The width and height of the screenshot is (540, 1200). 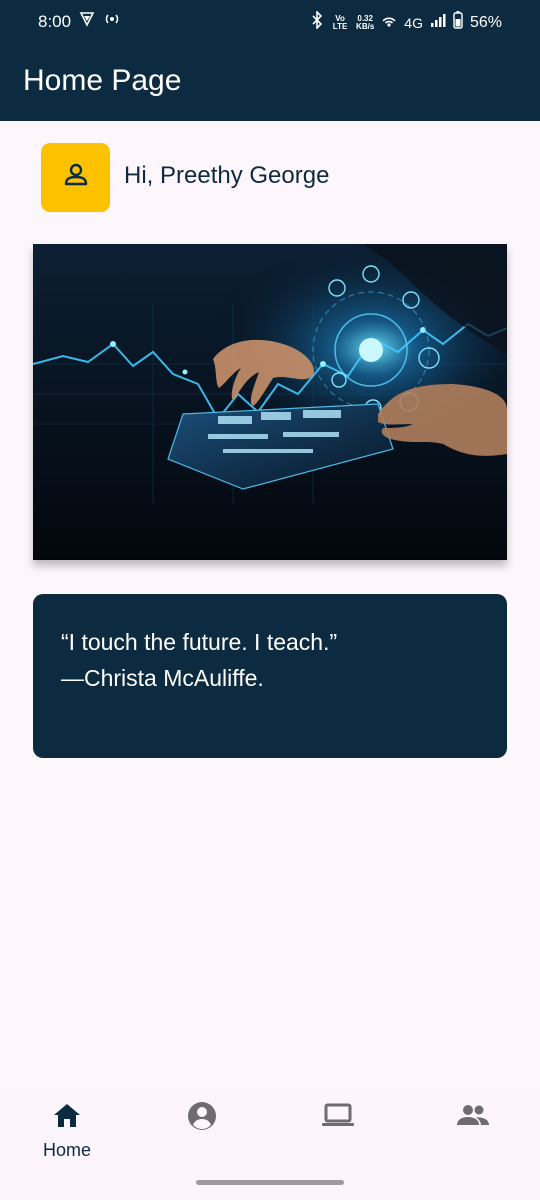 I want to click on battery-icon, so click(x=458, y=22).